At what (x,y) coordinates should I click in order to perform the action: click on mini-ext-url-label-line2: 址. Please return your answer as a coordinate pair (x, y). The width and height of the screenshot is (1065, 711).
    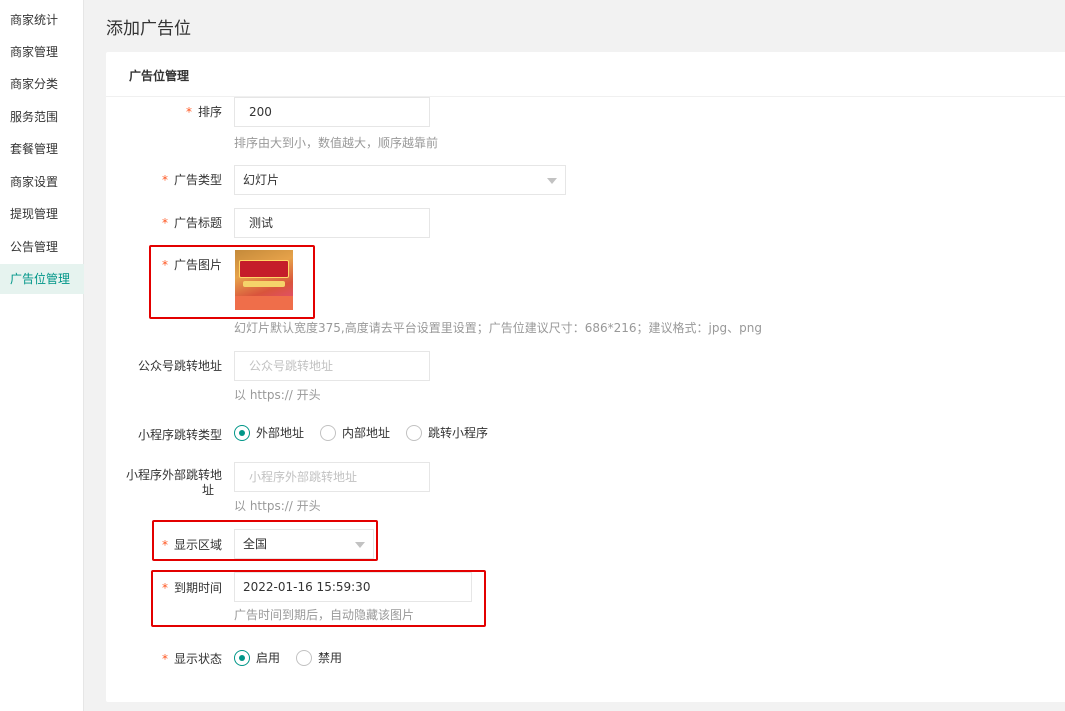
    Looking at the image, I should click on (207, 490).